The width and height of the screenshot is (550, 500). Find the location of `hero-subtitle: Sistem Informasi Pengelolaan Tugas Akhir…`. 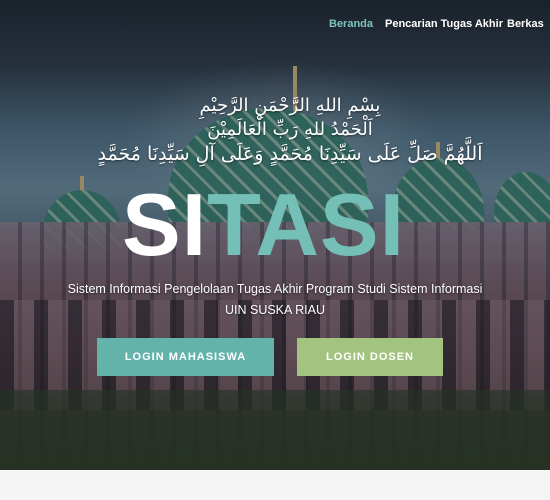

hero-subtitle: Sistem Informasi Pengelolaan Tugas Akhir… is located at coordinates (275, 289).